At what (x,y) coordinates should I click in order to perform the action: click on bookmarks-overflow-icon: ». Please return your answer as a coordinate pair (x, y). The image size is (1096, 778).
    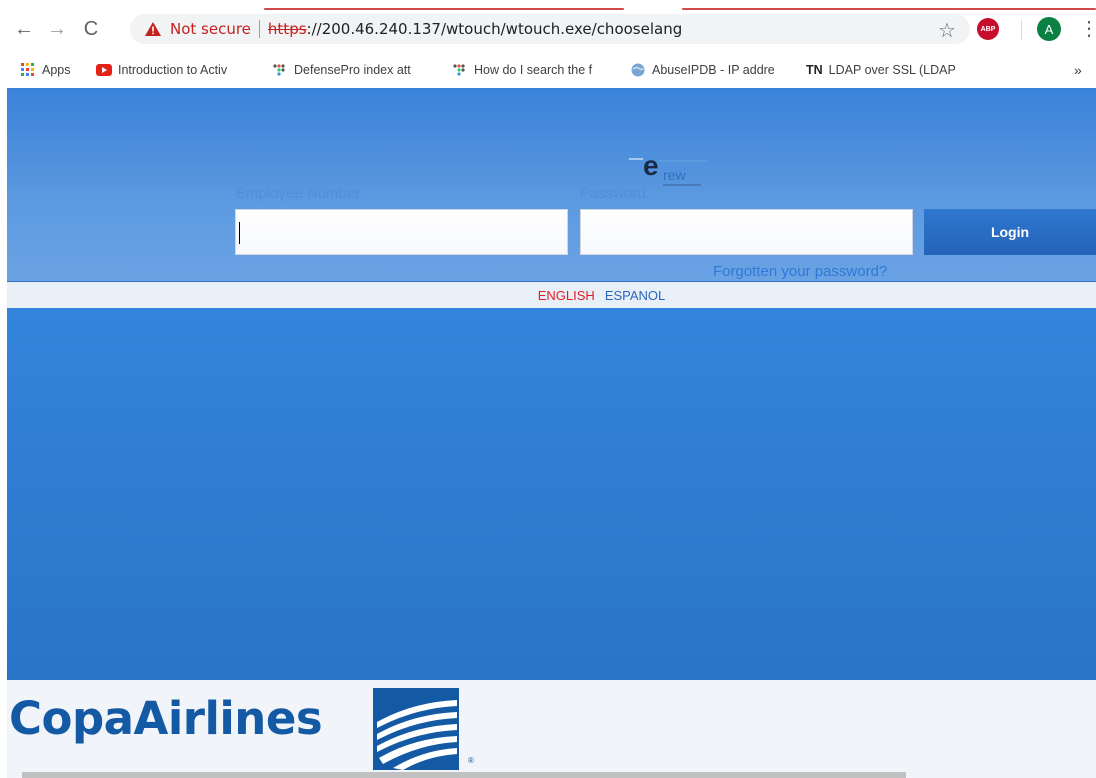
    Looking at the image, I should click on (1078, 70).